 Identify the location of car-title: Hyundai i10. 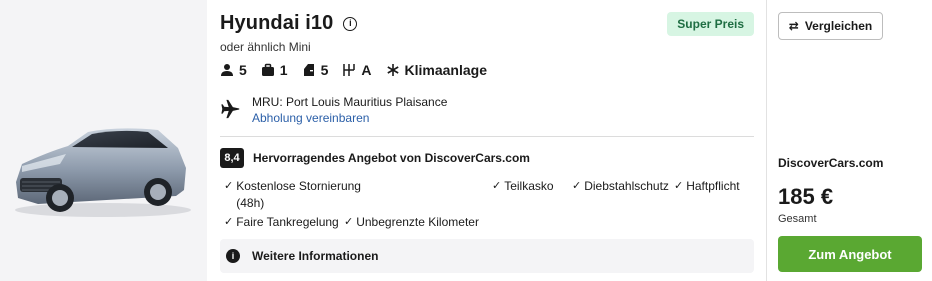
(277, 23).